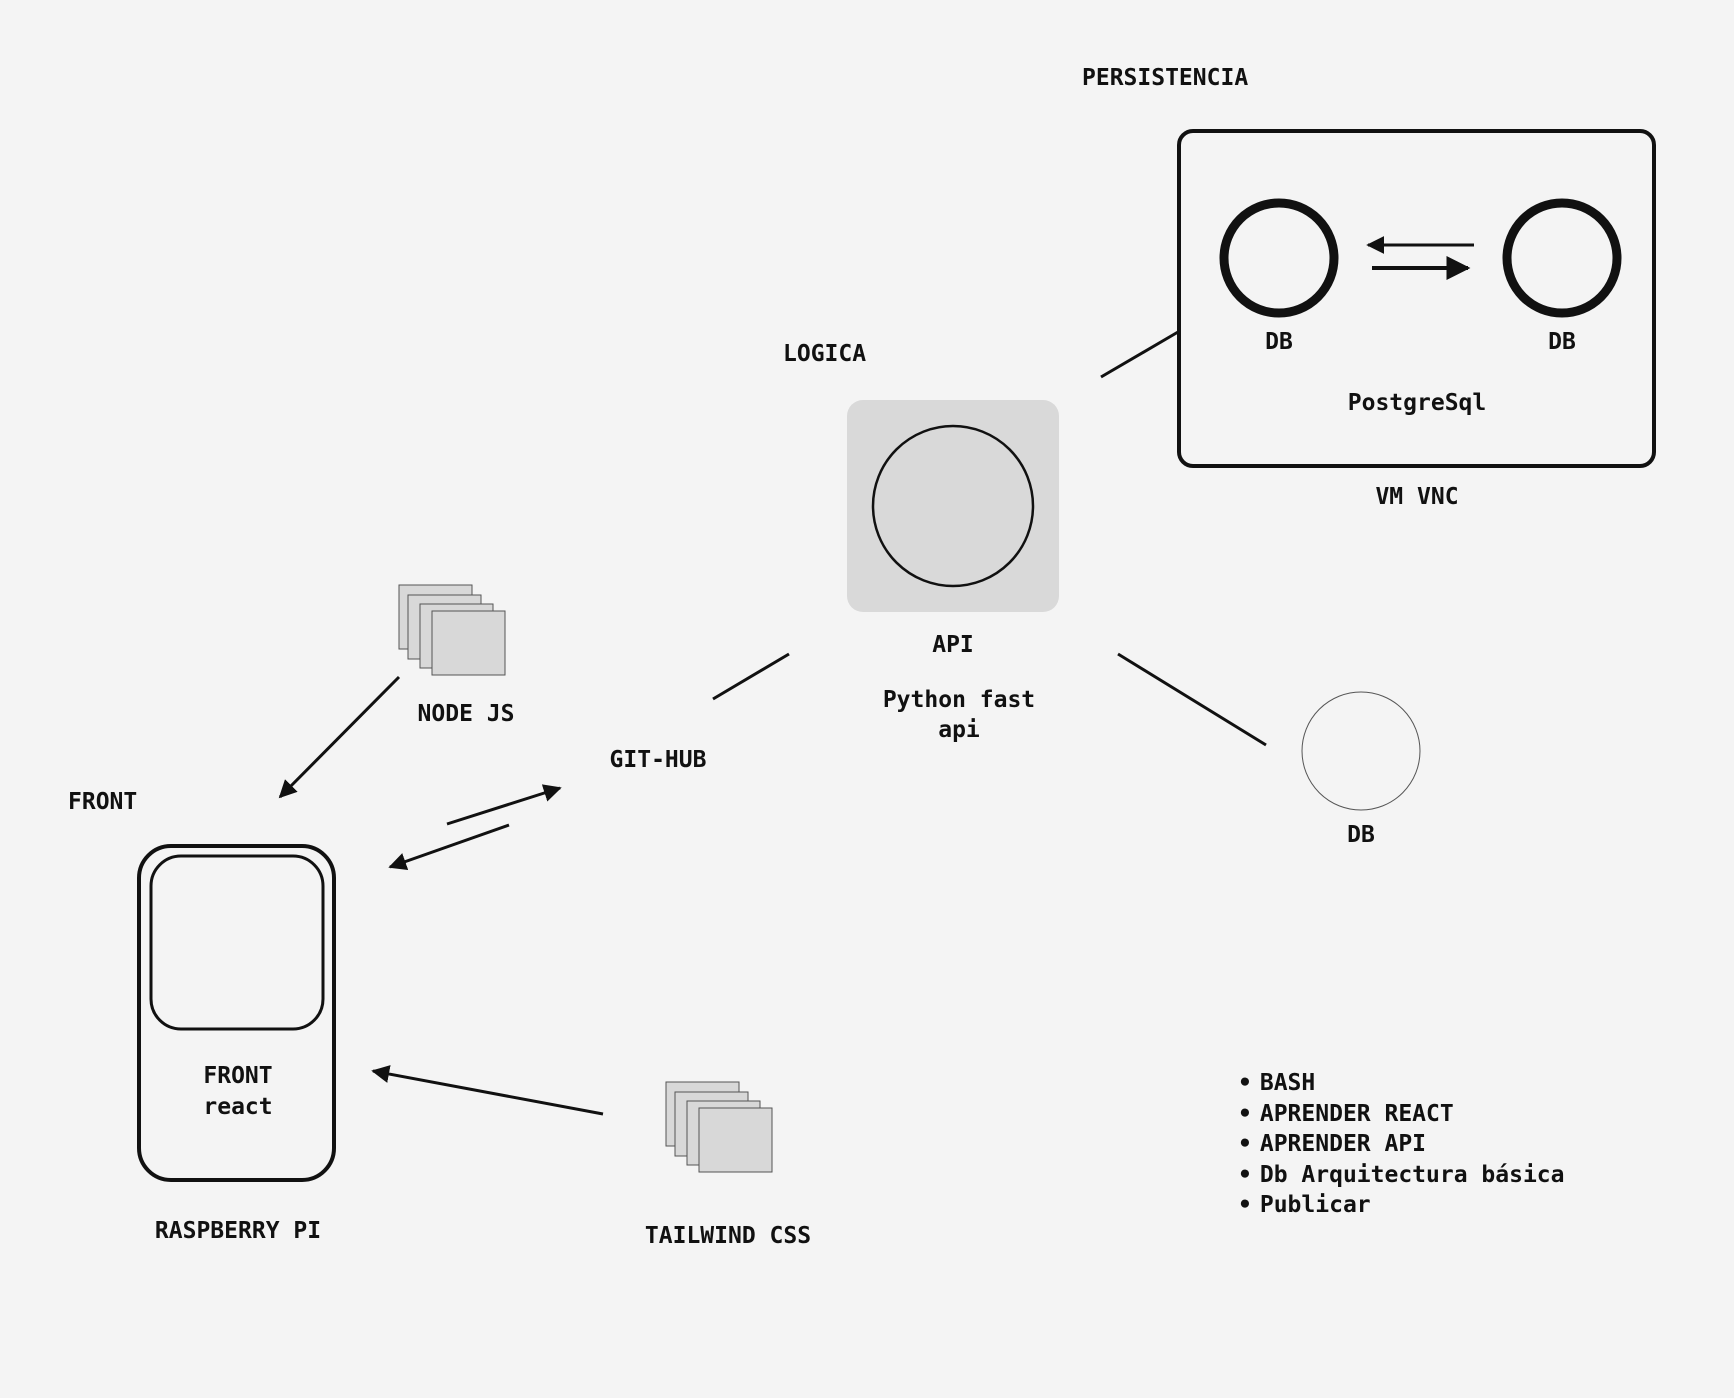  I want to click on front-device-outer, so click(236, 1013).